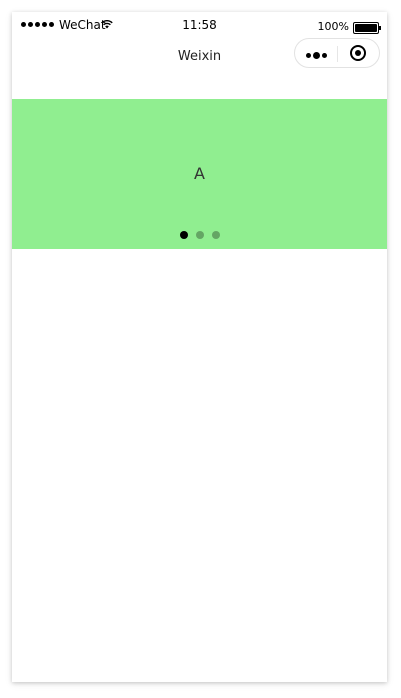  What do you see at coordinates (367, 28) in the screenshot?
I see `battery-icon` at bounding box center [367, 28].